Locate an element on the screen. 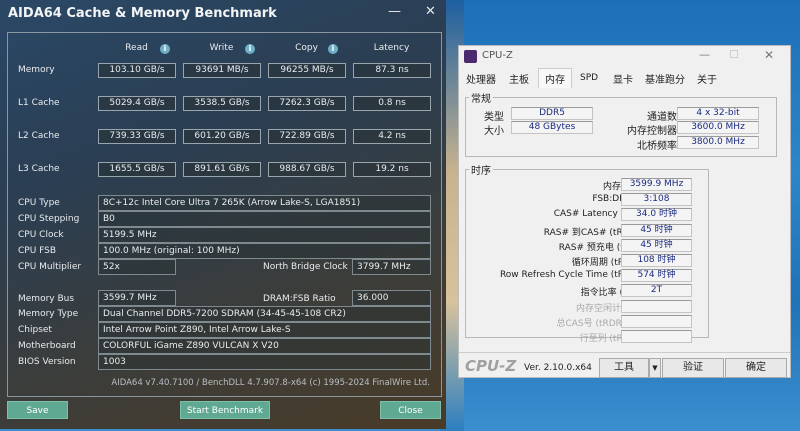  close-icon: ✕ is located at coordinates (430, 11).